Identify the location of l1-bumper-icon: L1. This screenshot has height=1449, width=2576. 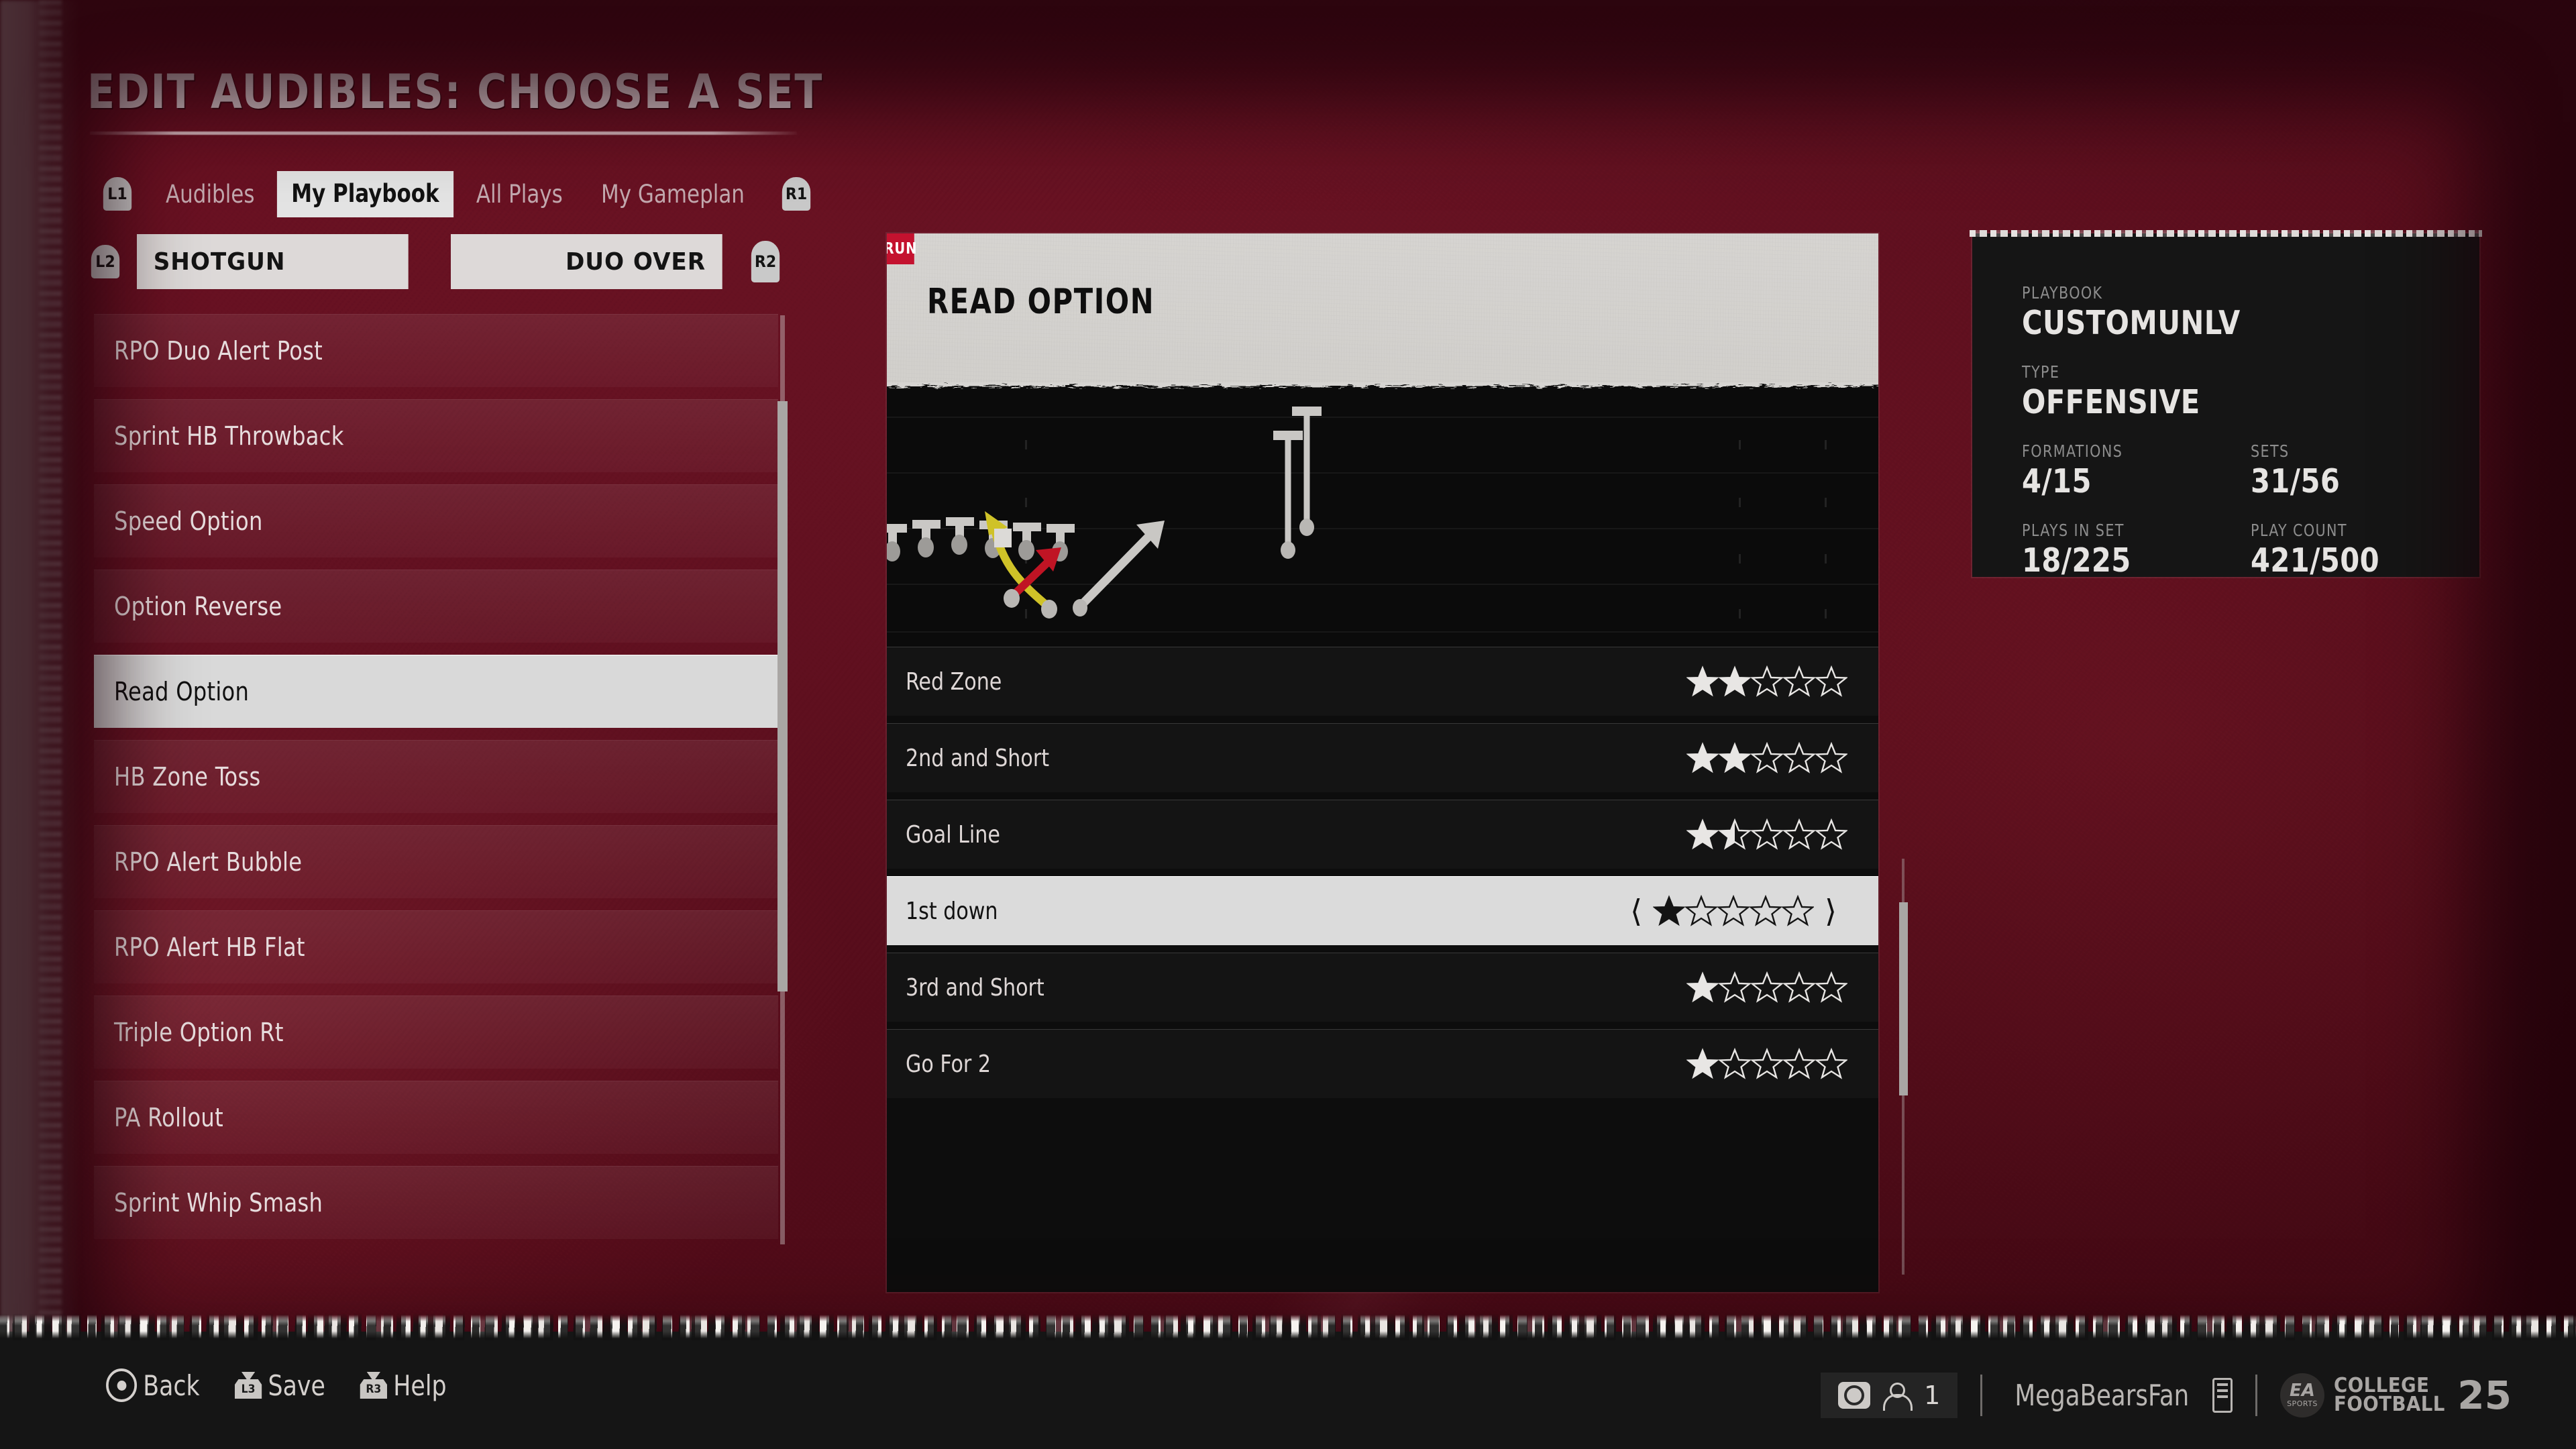
(117, 194).